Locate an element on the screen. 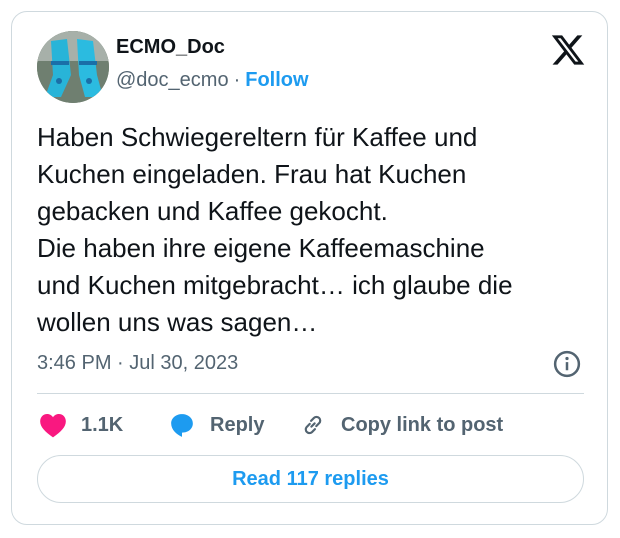  link-icon is located at coordinates (313, 425).